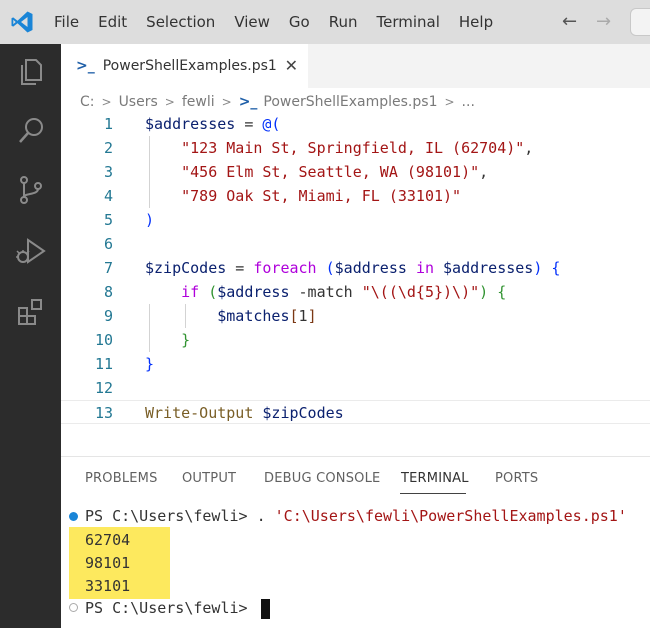  I want to click on command-success-decoration, so click(73, 516).